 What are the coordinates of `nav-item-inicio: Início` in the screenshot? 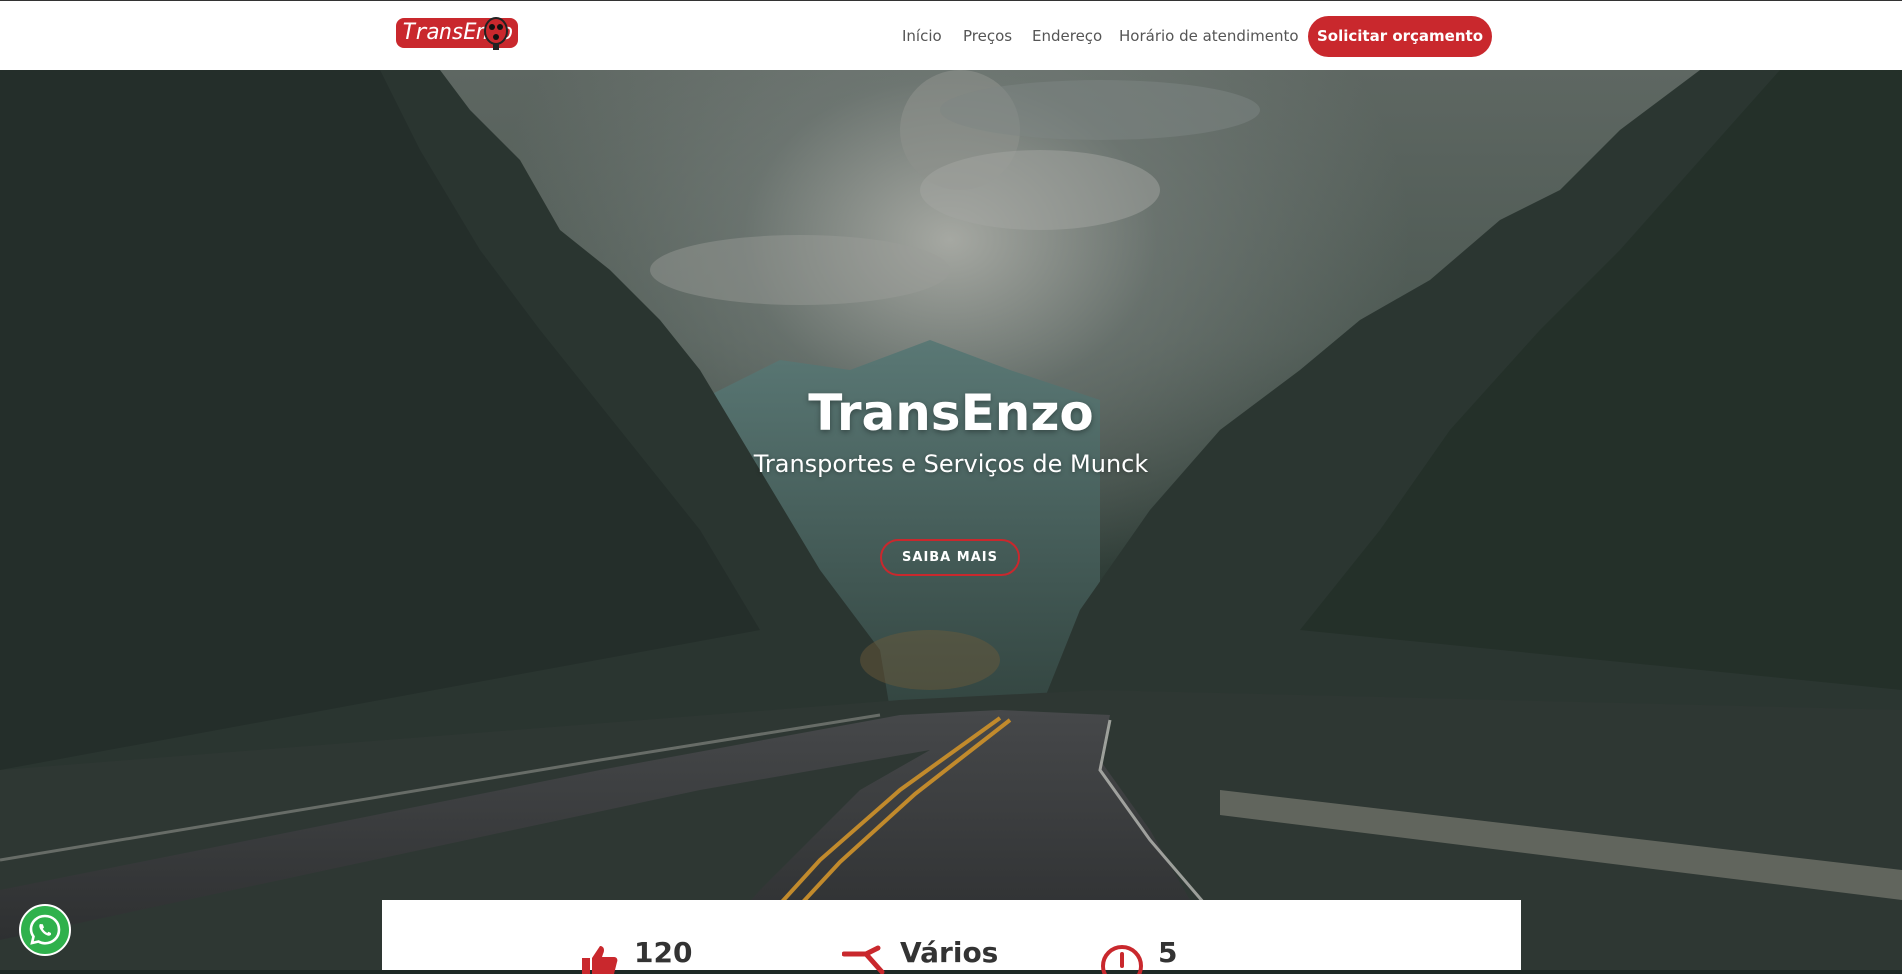 It's located at (922, 36).